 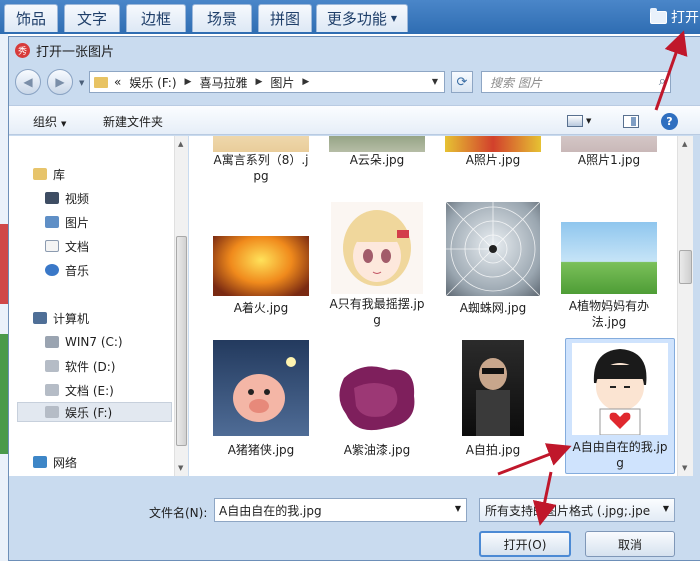 I want to click on file-tile: A蜘蛛网.jpg, so click(x=493, y=258).